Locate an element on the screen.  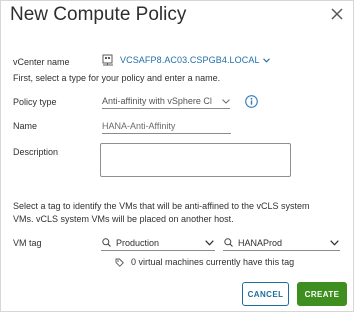
close-icon is located at coordinates (337, 14).